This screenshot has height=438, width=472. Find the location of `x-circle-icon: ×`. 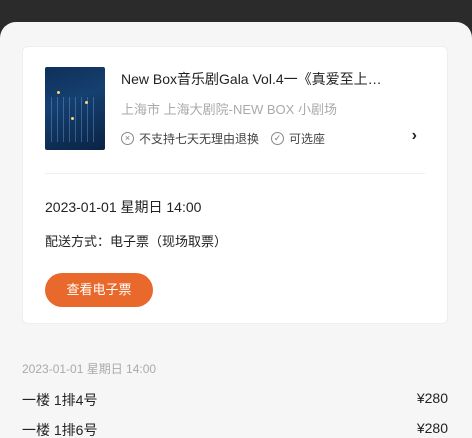

x-circle-icon: × is located at coordinates (127, 138).